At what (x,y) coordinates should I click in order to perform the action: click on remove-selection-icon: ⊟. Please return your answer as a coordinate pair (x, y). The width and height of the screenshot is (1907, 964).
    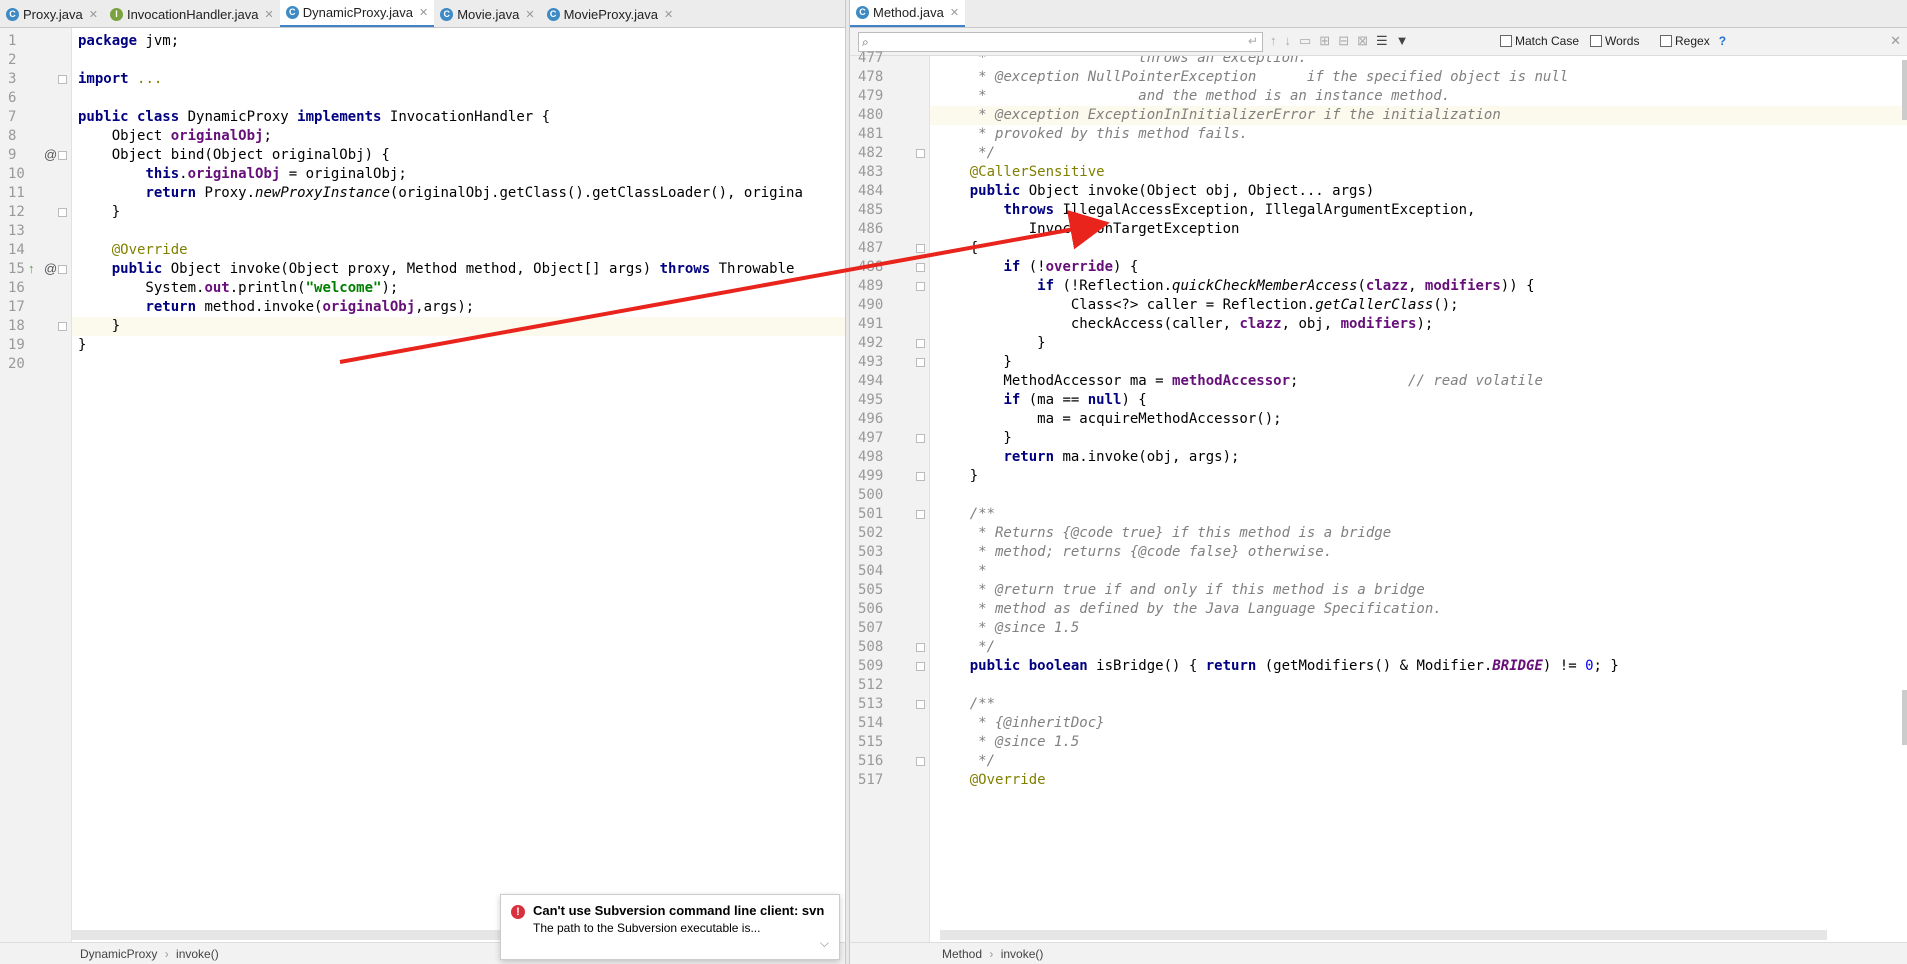
    Looking at the image, I should click on (1343, 41).